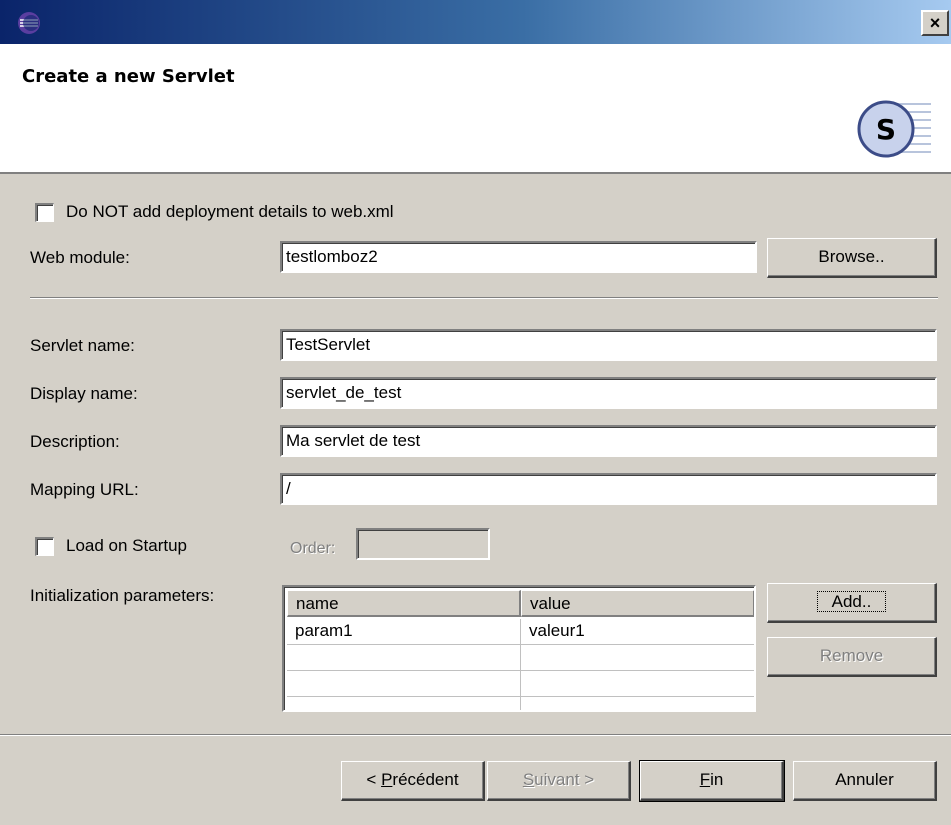  What do you see at coordinates (387, 779) in the screenshot?
I see `previous-mnemonic: P` at bounding box center [387, 779].